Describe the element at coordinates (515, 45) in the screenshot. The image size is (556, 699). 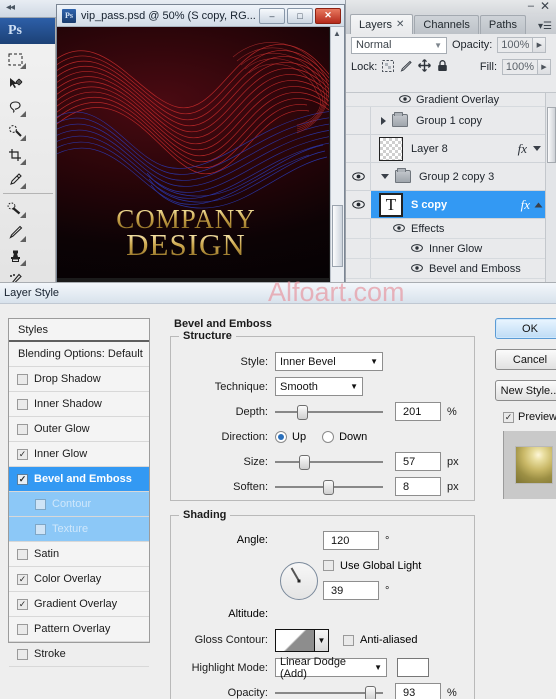
I see `opacity-value: 100%` at that location.